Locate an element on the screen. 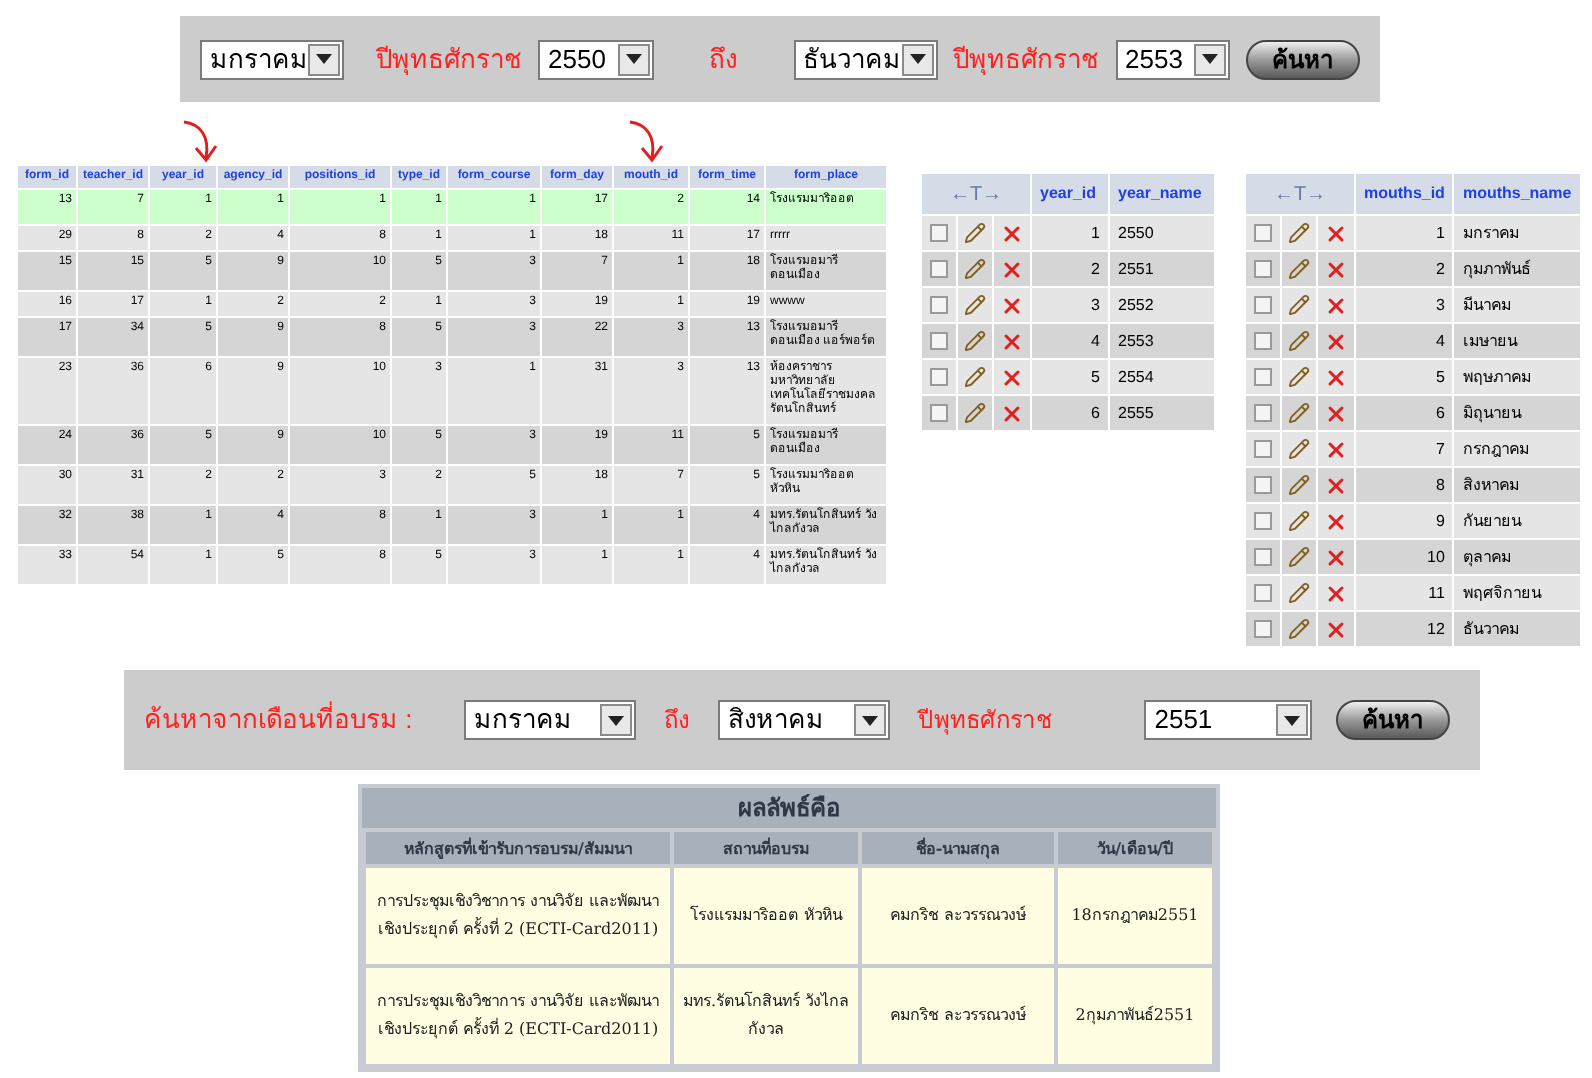 This screenshot has width=1592, height=1078. table-cell: มีนาคม is located at coordinates (1517, 305).